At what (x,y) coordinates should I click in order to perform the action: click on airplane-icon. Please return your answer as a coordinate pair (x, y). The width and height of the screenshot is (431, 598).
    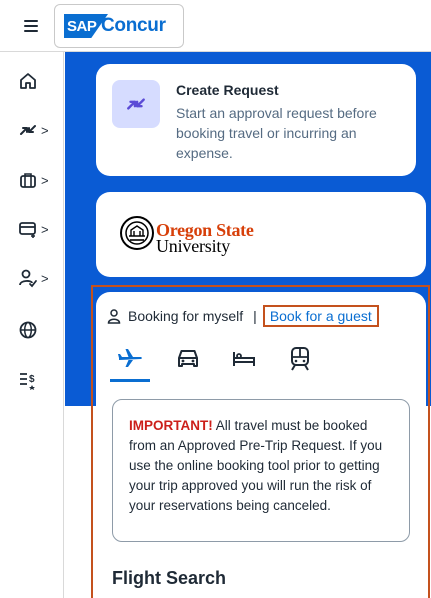
    Looking at the image, I should click on (130, 358).